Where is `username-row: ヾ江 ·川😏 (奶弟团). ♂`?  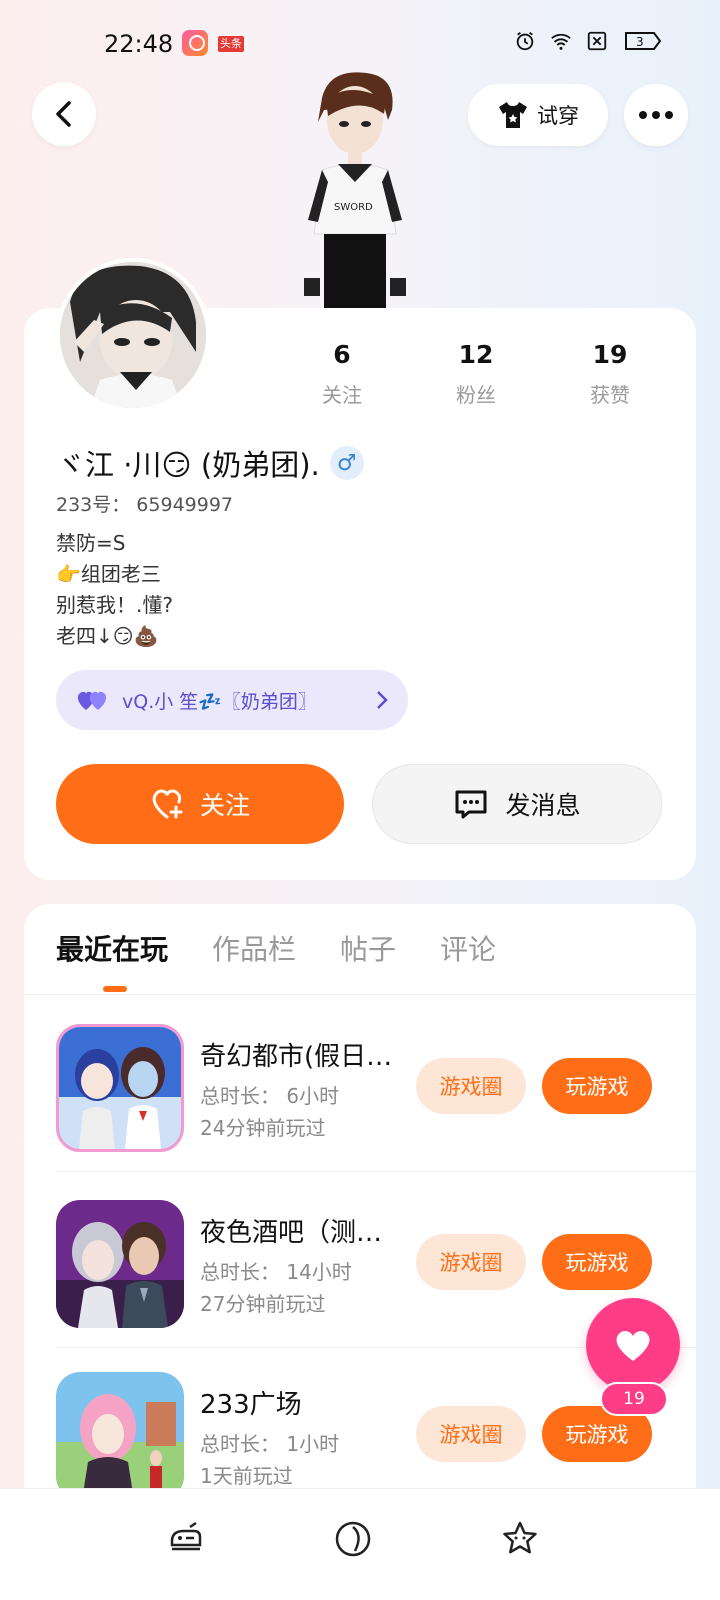 username-row: ヾ江 ·川😏 (奶弟团). ♂ is located at coordinates (210, 463).